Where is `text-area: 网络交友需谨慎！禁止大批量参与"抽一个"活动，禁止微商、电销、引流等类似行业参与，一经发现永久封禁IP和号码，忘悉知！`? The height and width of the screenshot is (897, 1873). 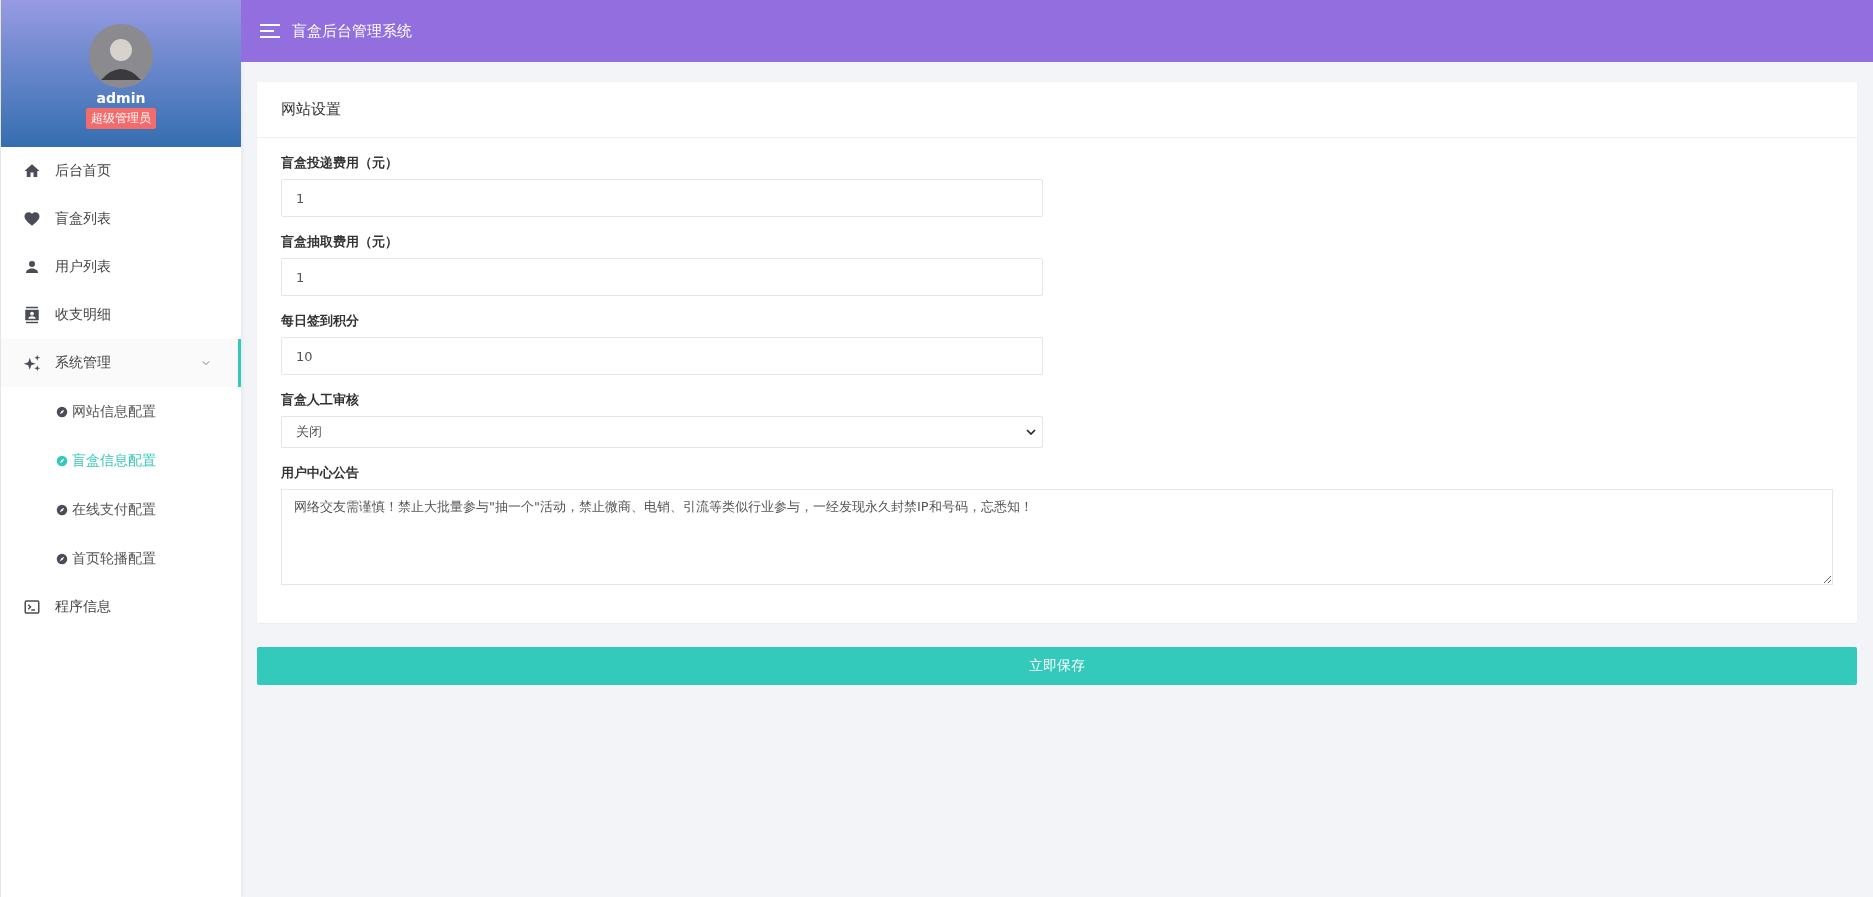
text-area: 网络交友需谨慎！禁止大批量参与"抽一个"活动，禁止微商、电销、引流等类似行业参与，一经发现永久封禁IP和号码，忘悉知！ is located at coordinates (1057, 537).